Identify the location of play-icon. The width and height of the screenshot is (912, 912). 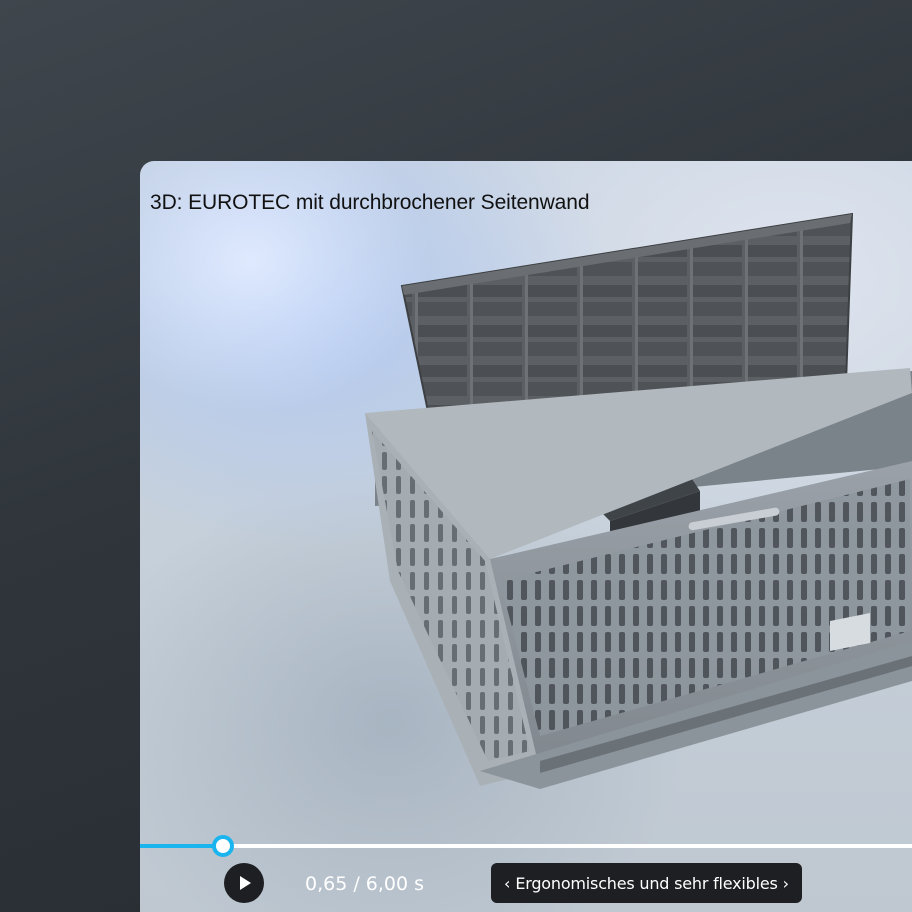
(245, 883).